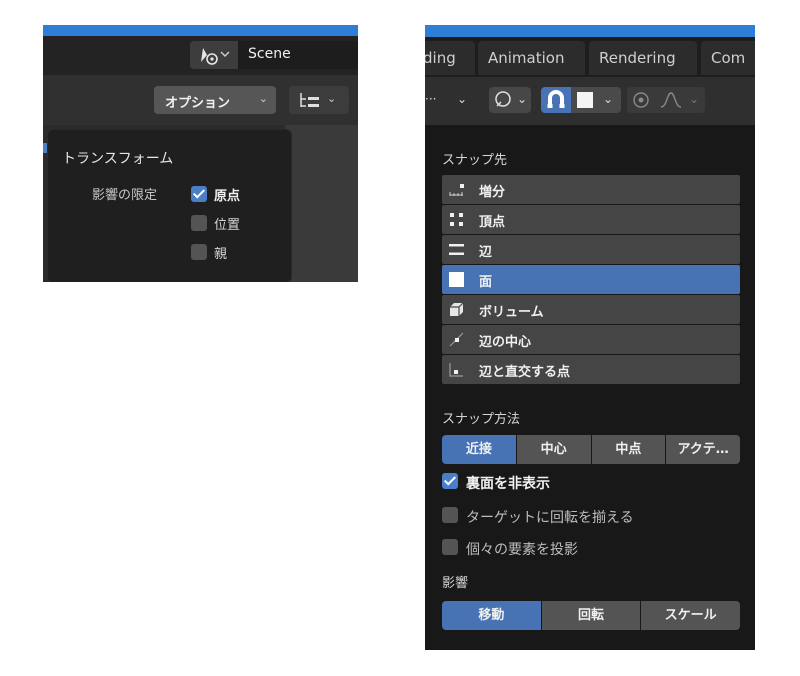 Image resolution: width=800 pixels, height=676 pixels. What do you see at coordinates (591, 219) in the screenshot?
I see `snap-to-vertex: 頂点` at bounding box center [591, 219].